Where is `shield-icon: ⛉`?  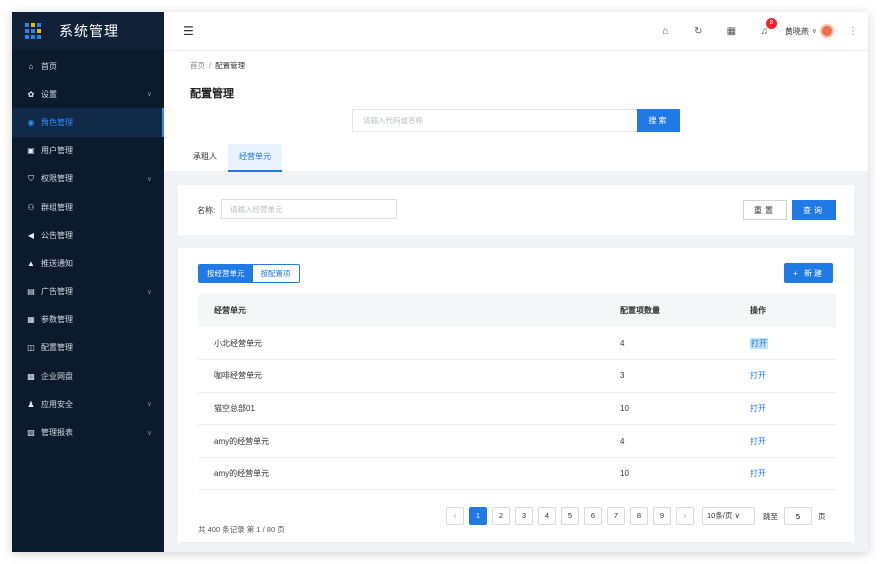 shield-icon: ⛉ is located at coordinates (31, 178).